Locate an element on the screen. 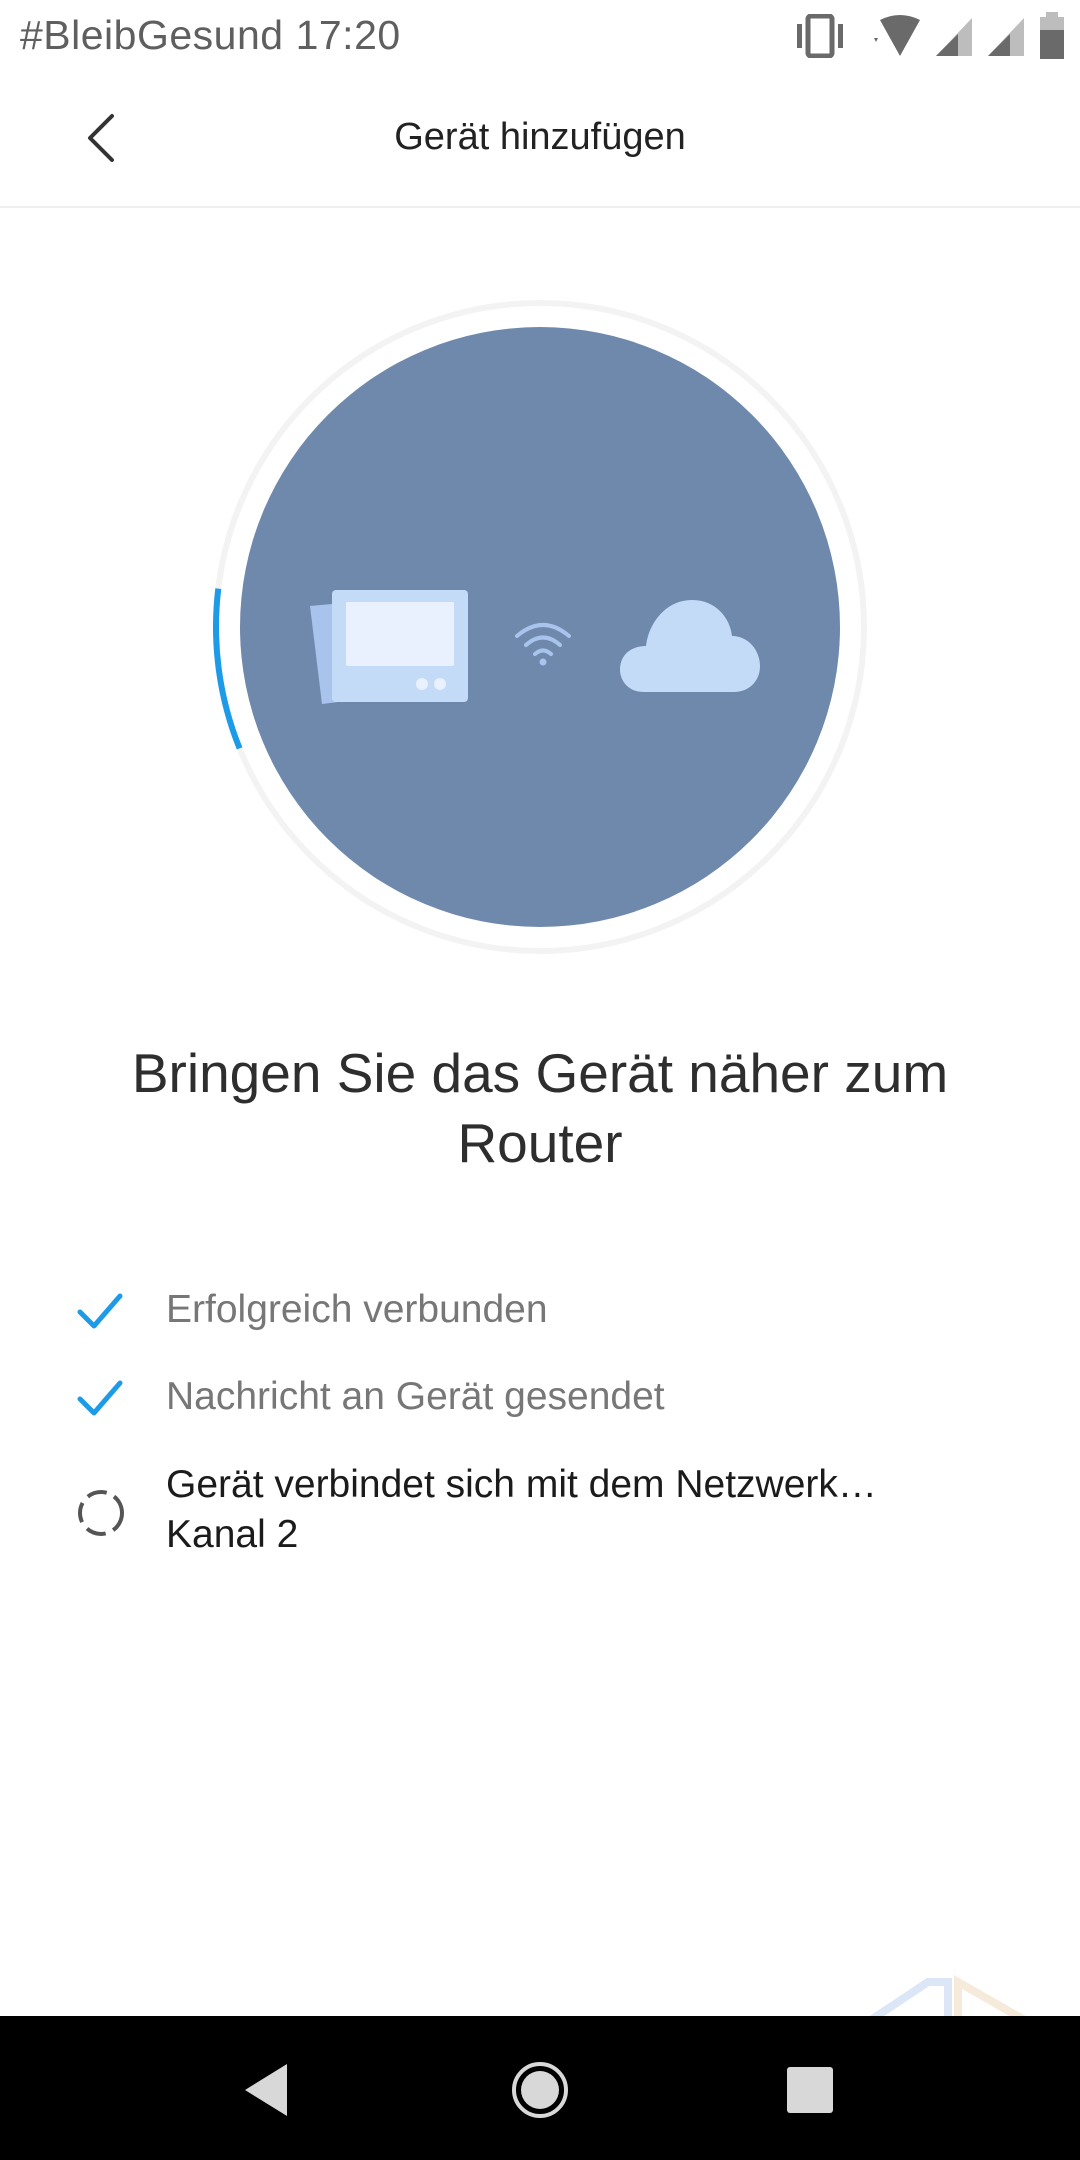  status-icons is located at coordinates (929, 36).